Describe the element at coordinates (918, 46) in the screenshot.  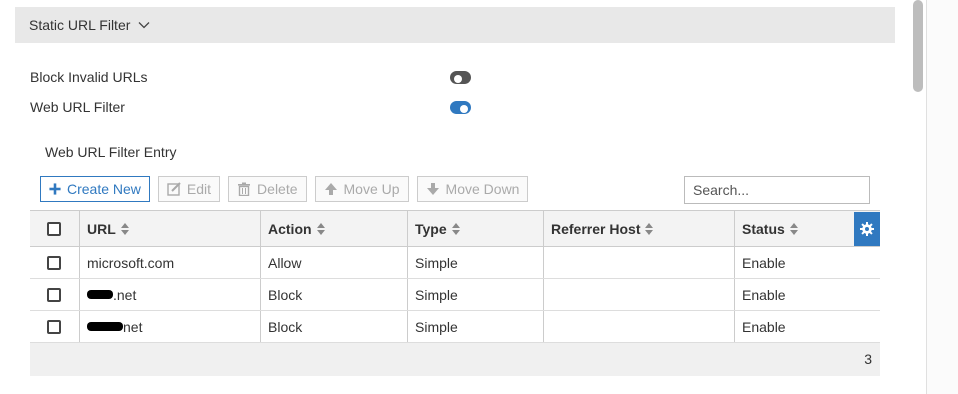
I see `scrollbar-thumb` at that location.